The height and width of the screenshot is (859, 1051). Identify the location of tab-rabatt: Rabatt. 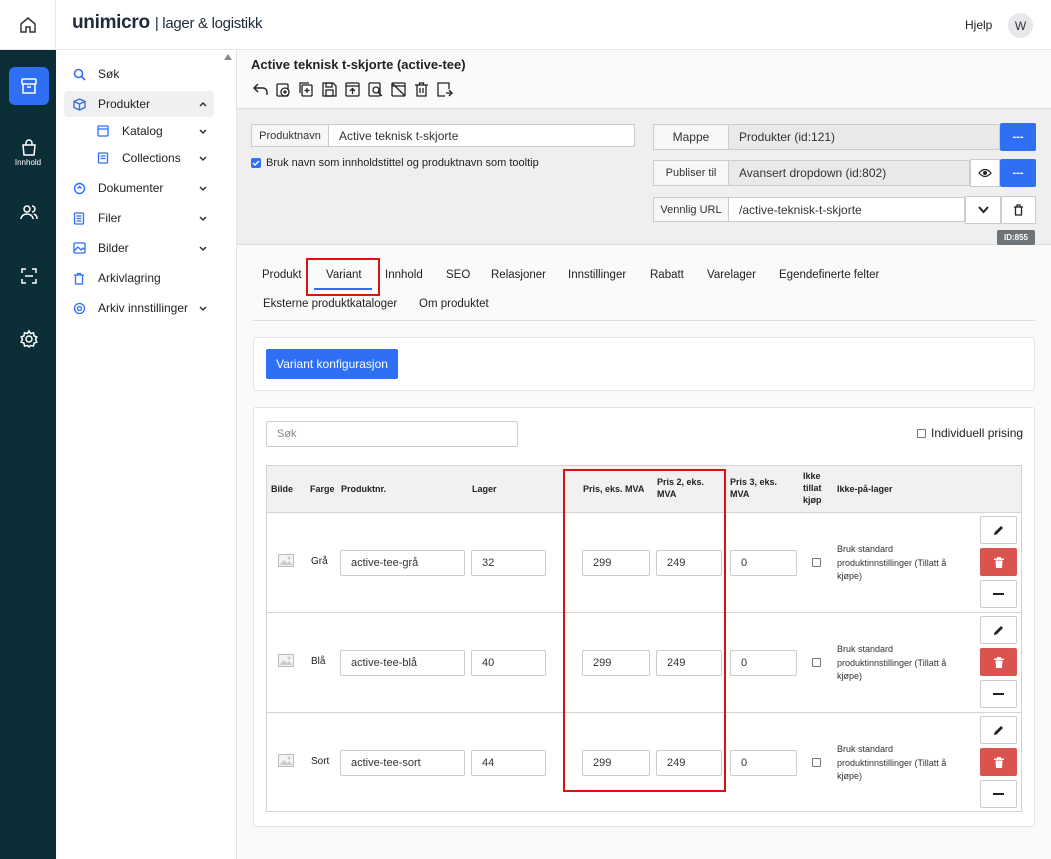
(667, 275).